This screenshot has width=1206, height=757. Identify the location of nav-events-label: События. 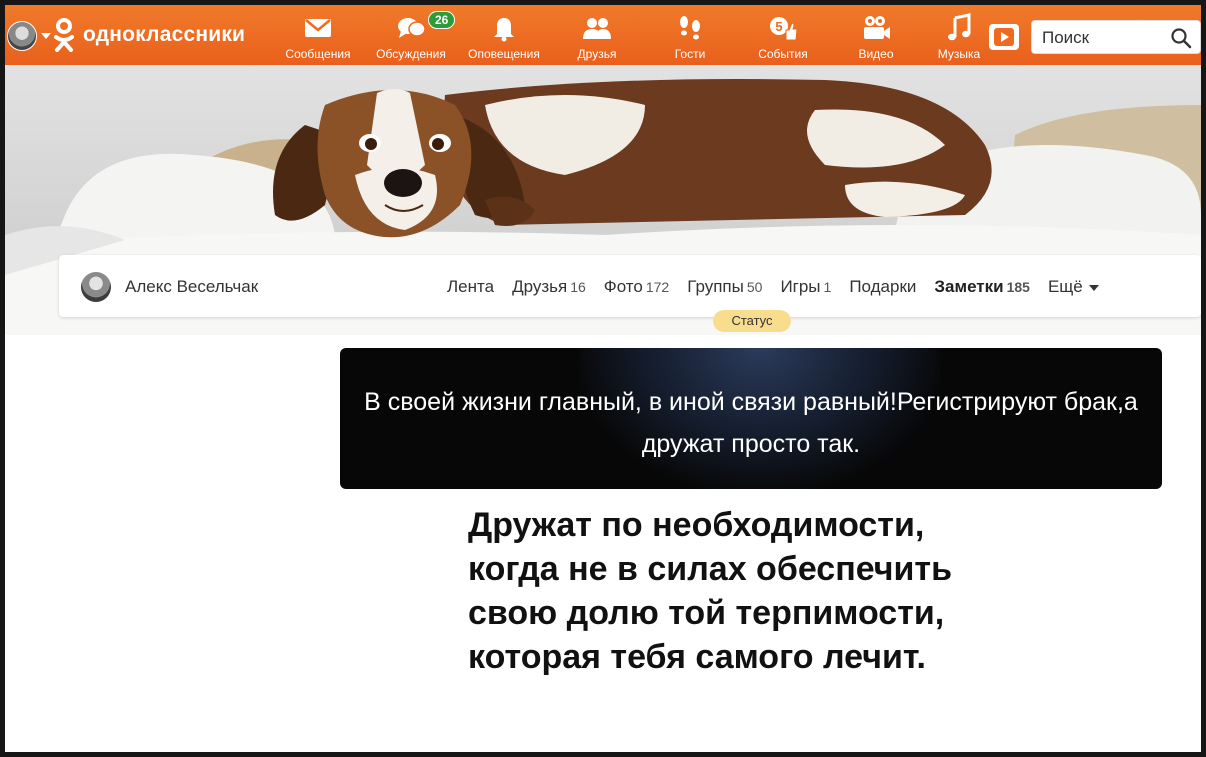
(783, 54).